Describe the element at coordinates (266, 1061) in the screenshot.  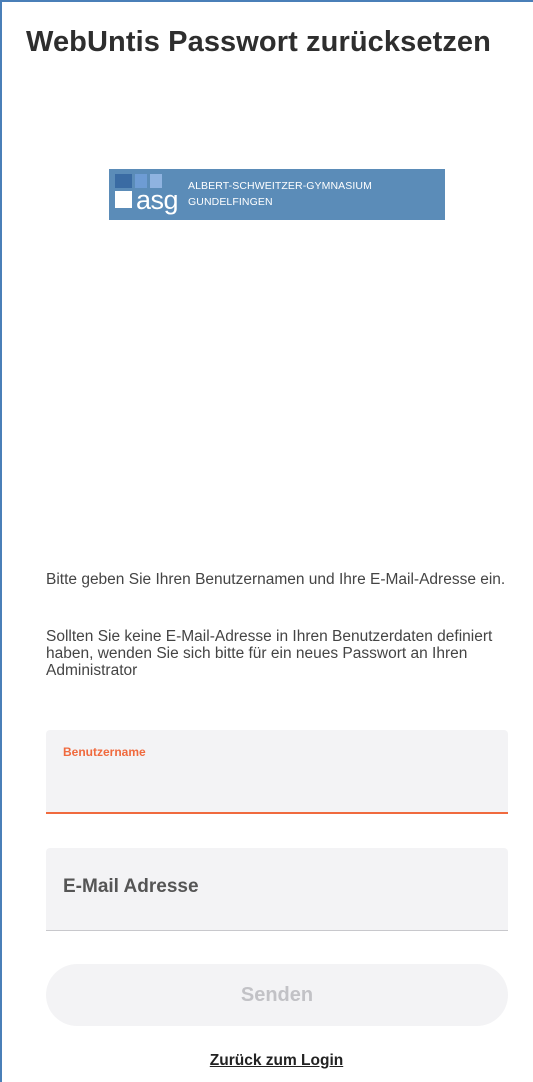
I see `back-to-login-link: Zurück zum Login` at that location.